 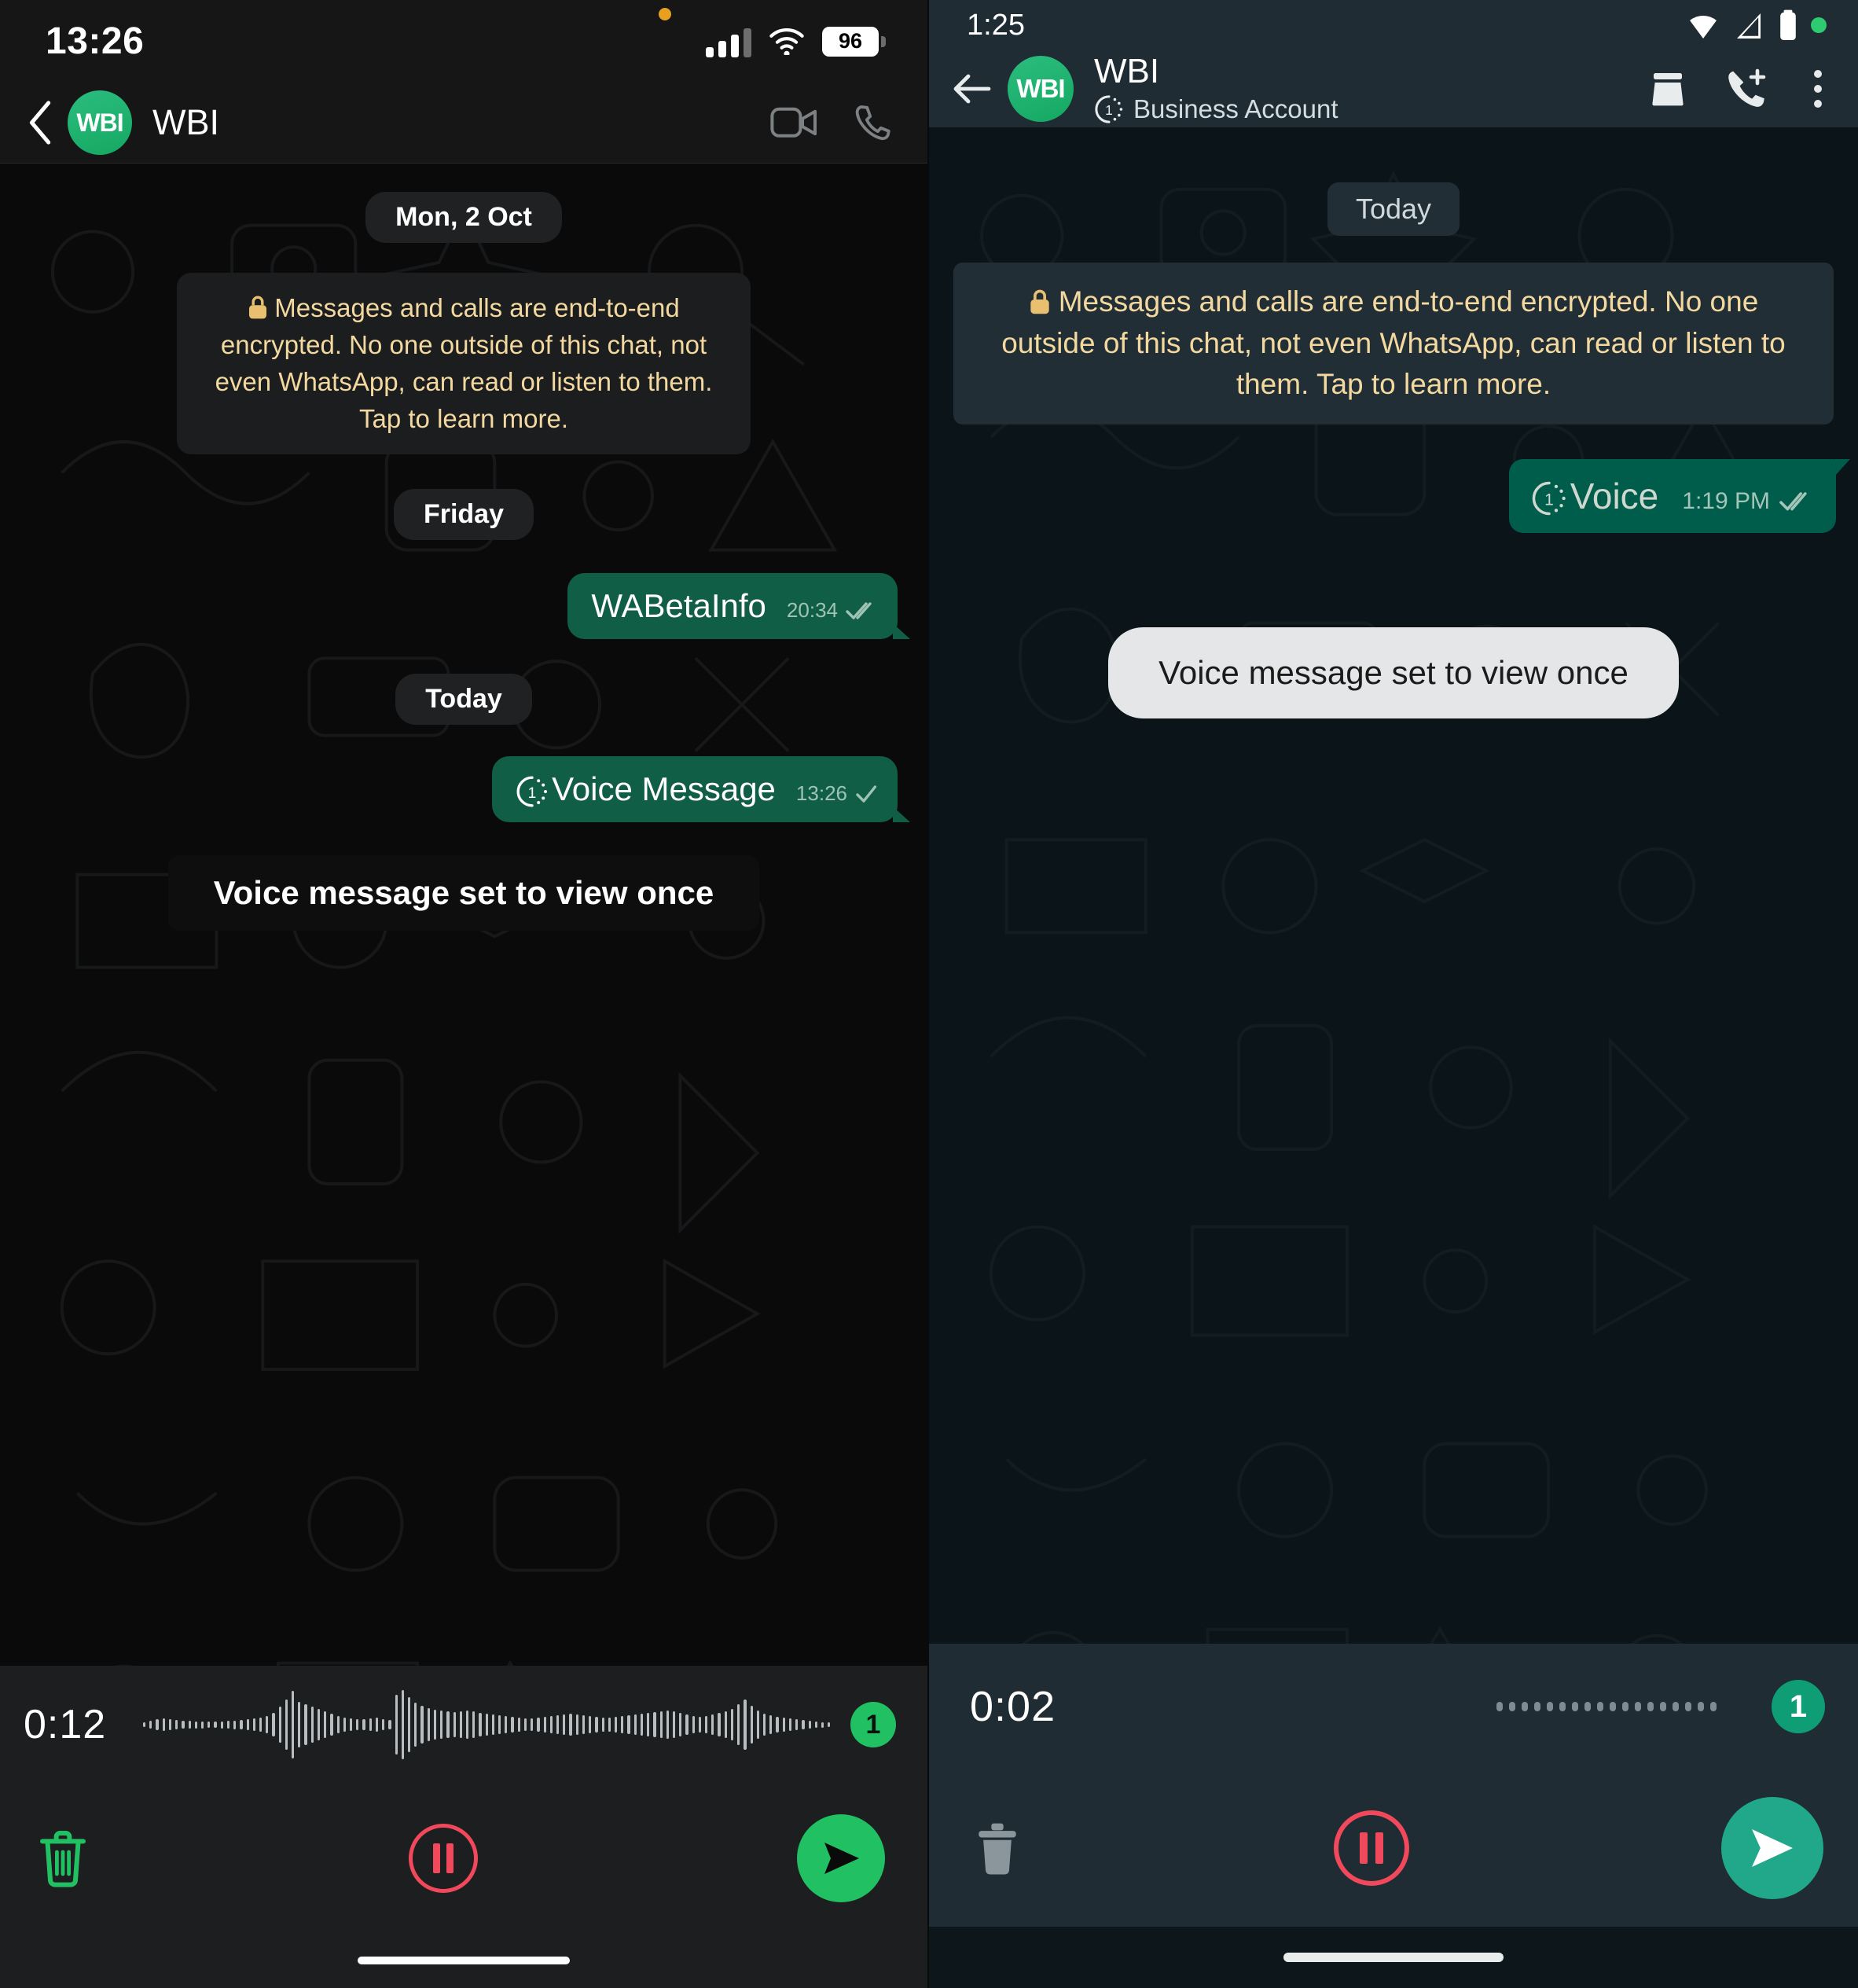 I want to click on message-meta: 1:19 PM, so click(x=1748, y=502).